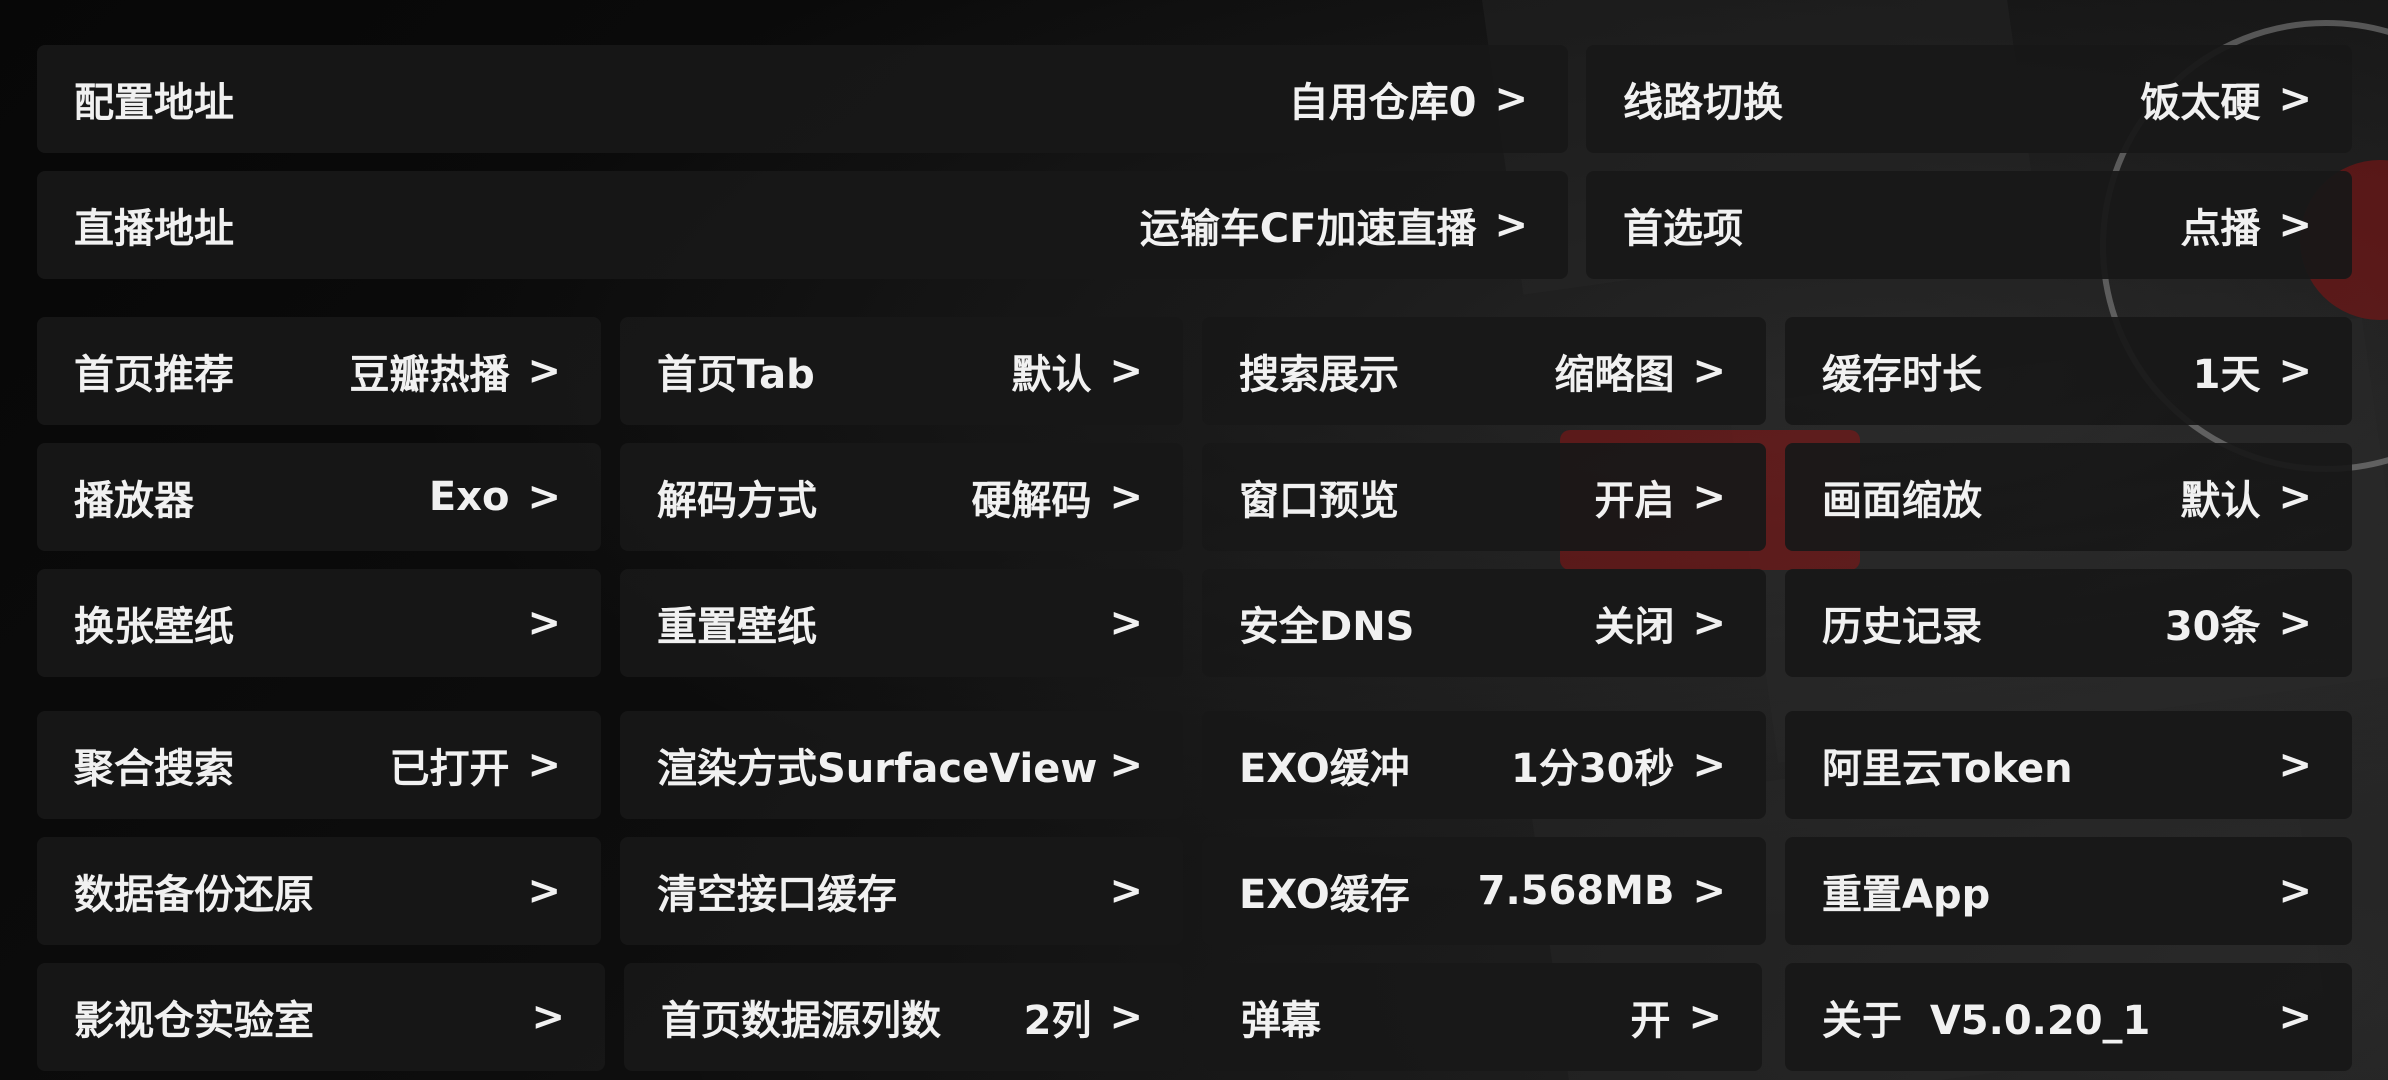  I want to click on setting-value-group: 7.568MB >, so click(1602, 891).